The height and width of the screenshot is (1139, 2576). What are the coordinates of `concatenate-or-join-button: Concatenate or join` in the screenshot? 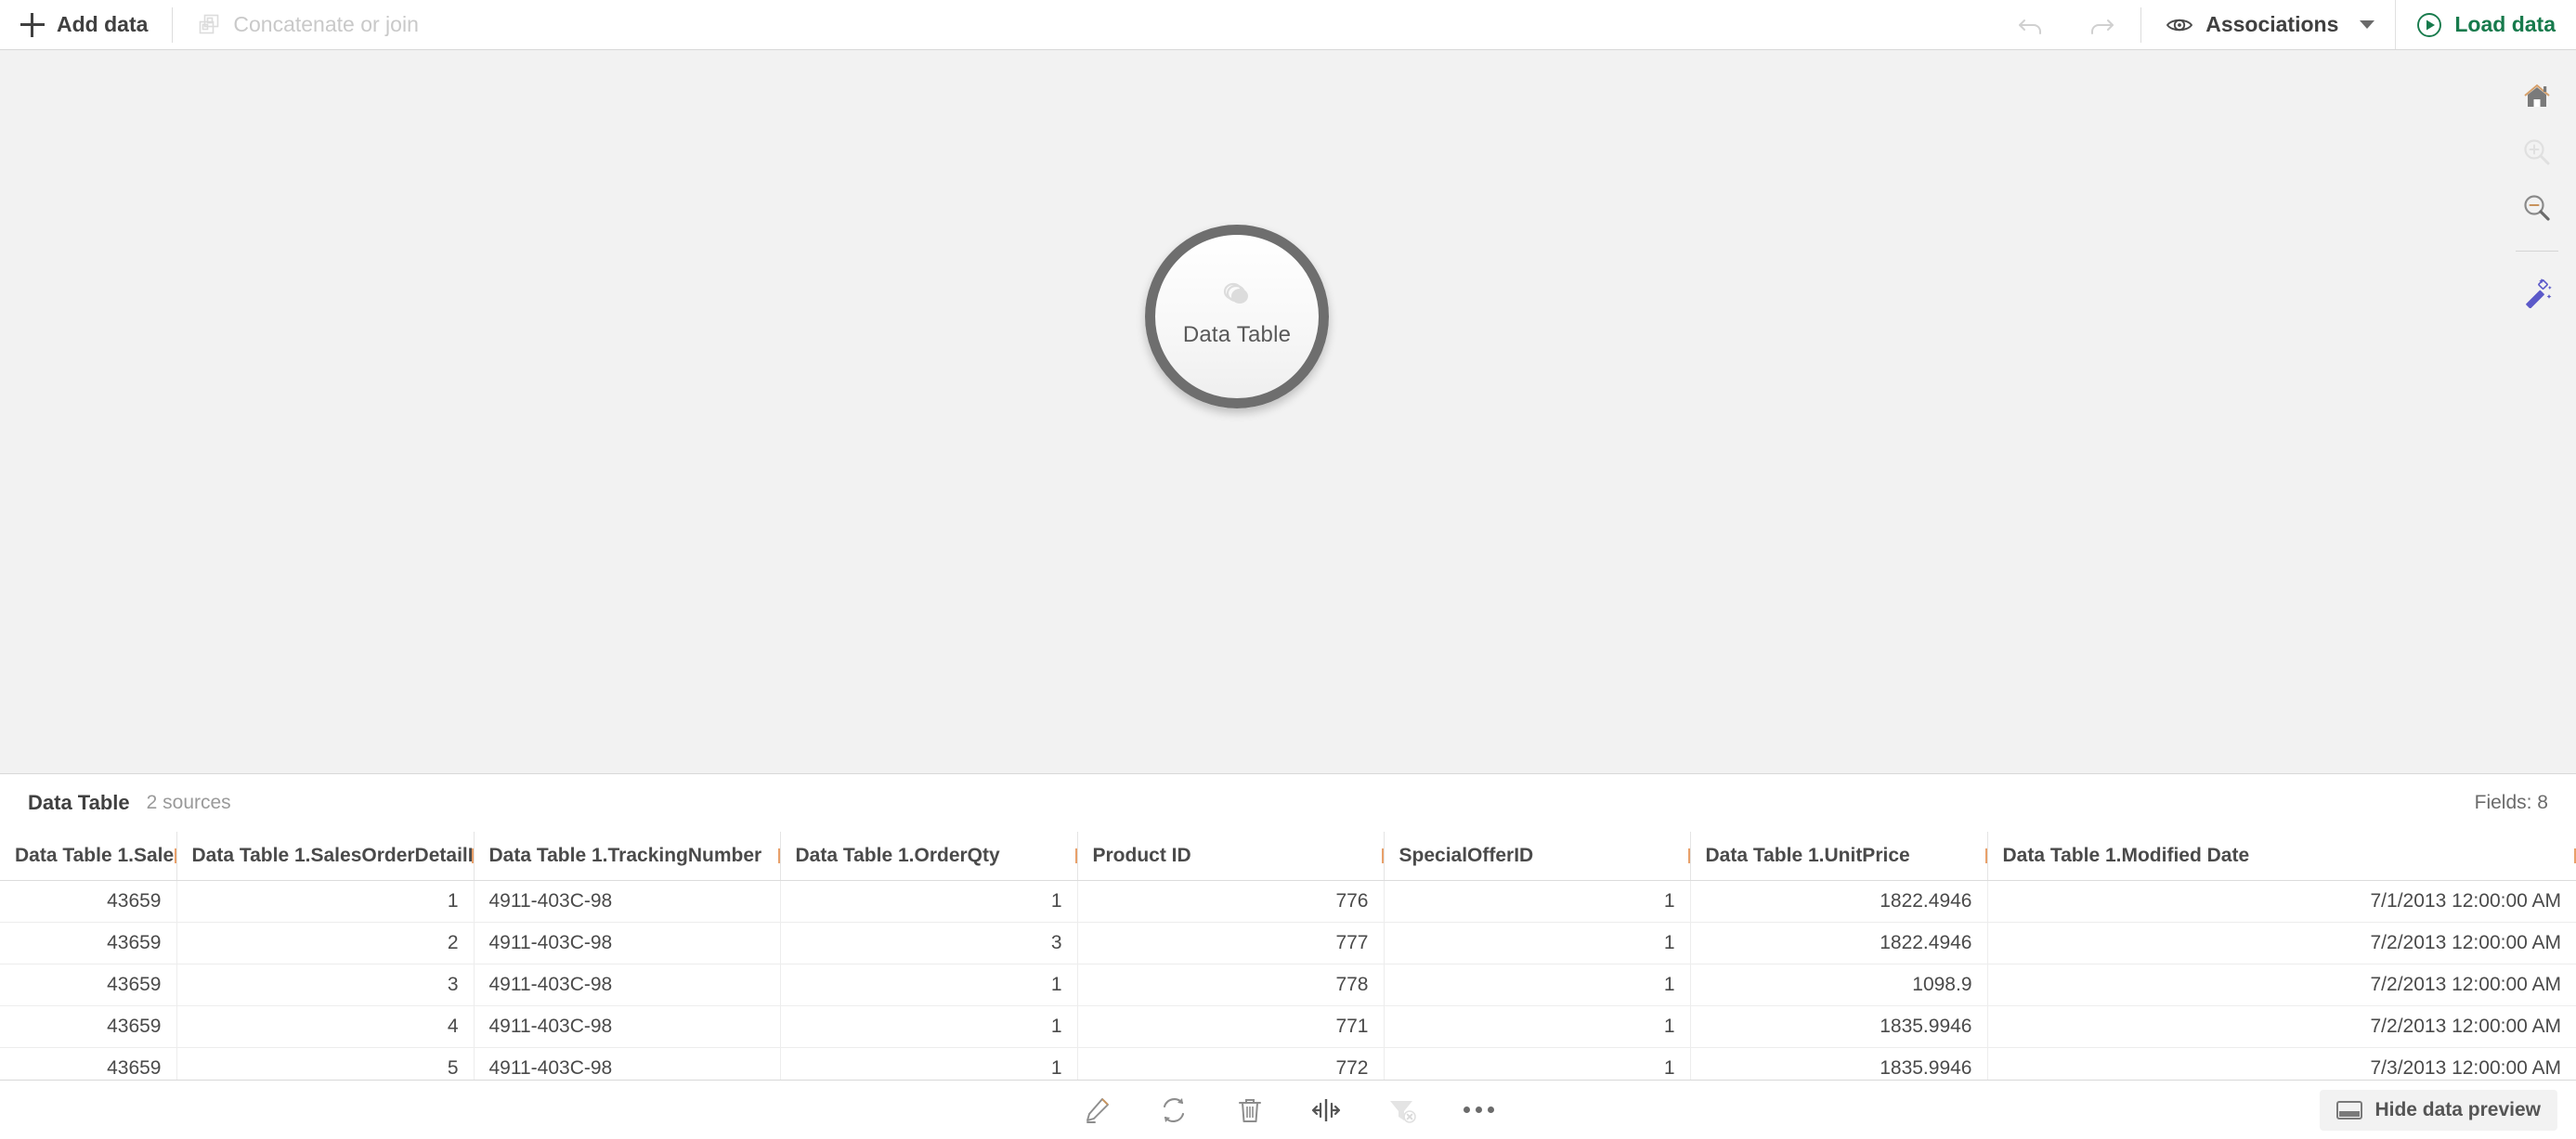 It's located at (307, 24).